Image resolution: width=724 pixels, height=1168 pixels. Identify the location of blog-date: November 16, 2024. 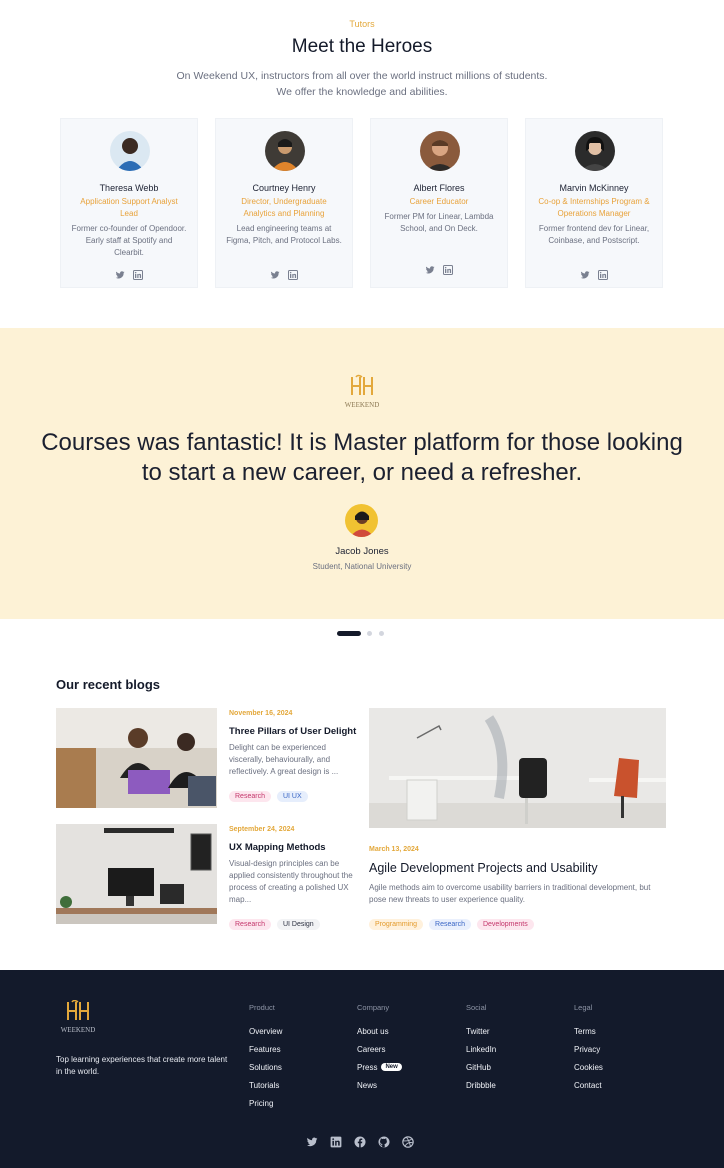
(261, 713).